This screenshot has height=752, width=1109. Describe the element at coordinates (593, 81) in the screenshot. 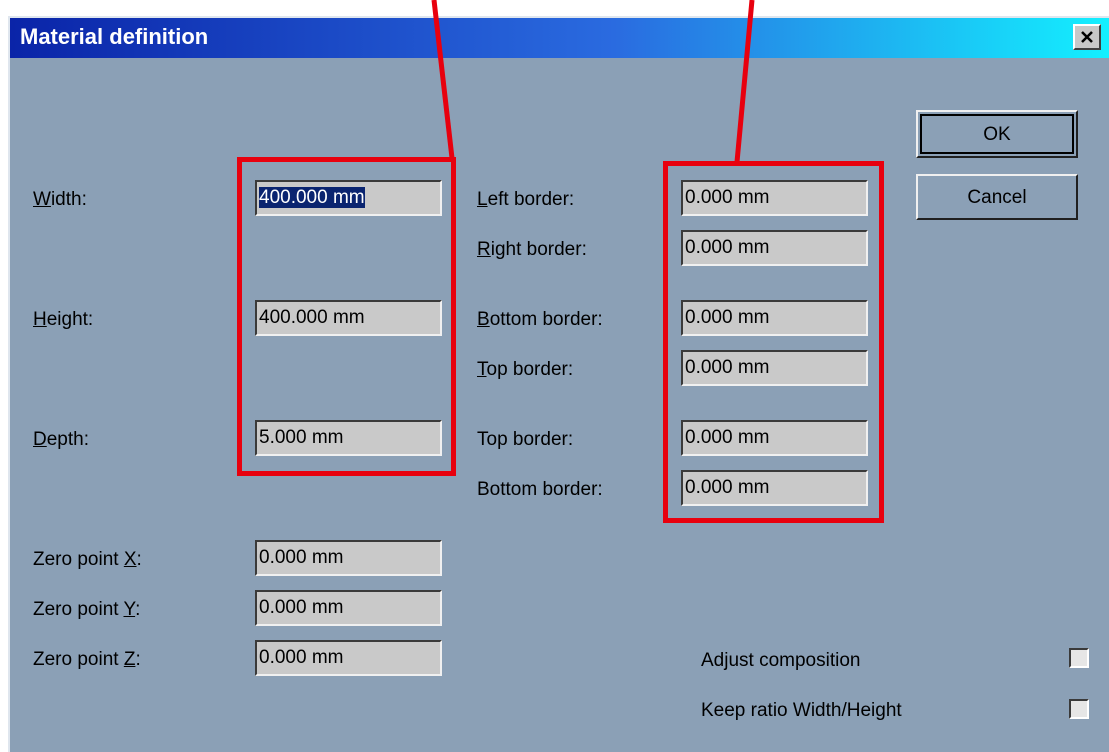

I see `annotation-lines` at that location.